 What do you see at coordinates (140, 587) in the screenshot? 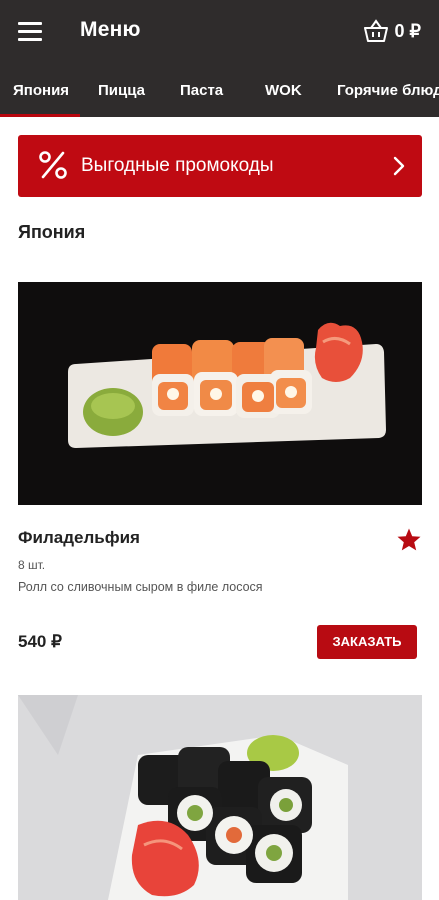
I see `product-description: Ролл со сливочным сыром в филе лосося` at bounding box center [140, 587].